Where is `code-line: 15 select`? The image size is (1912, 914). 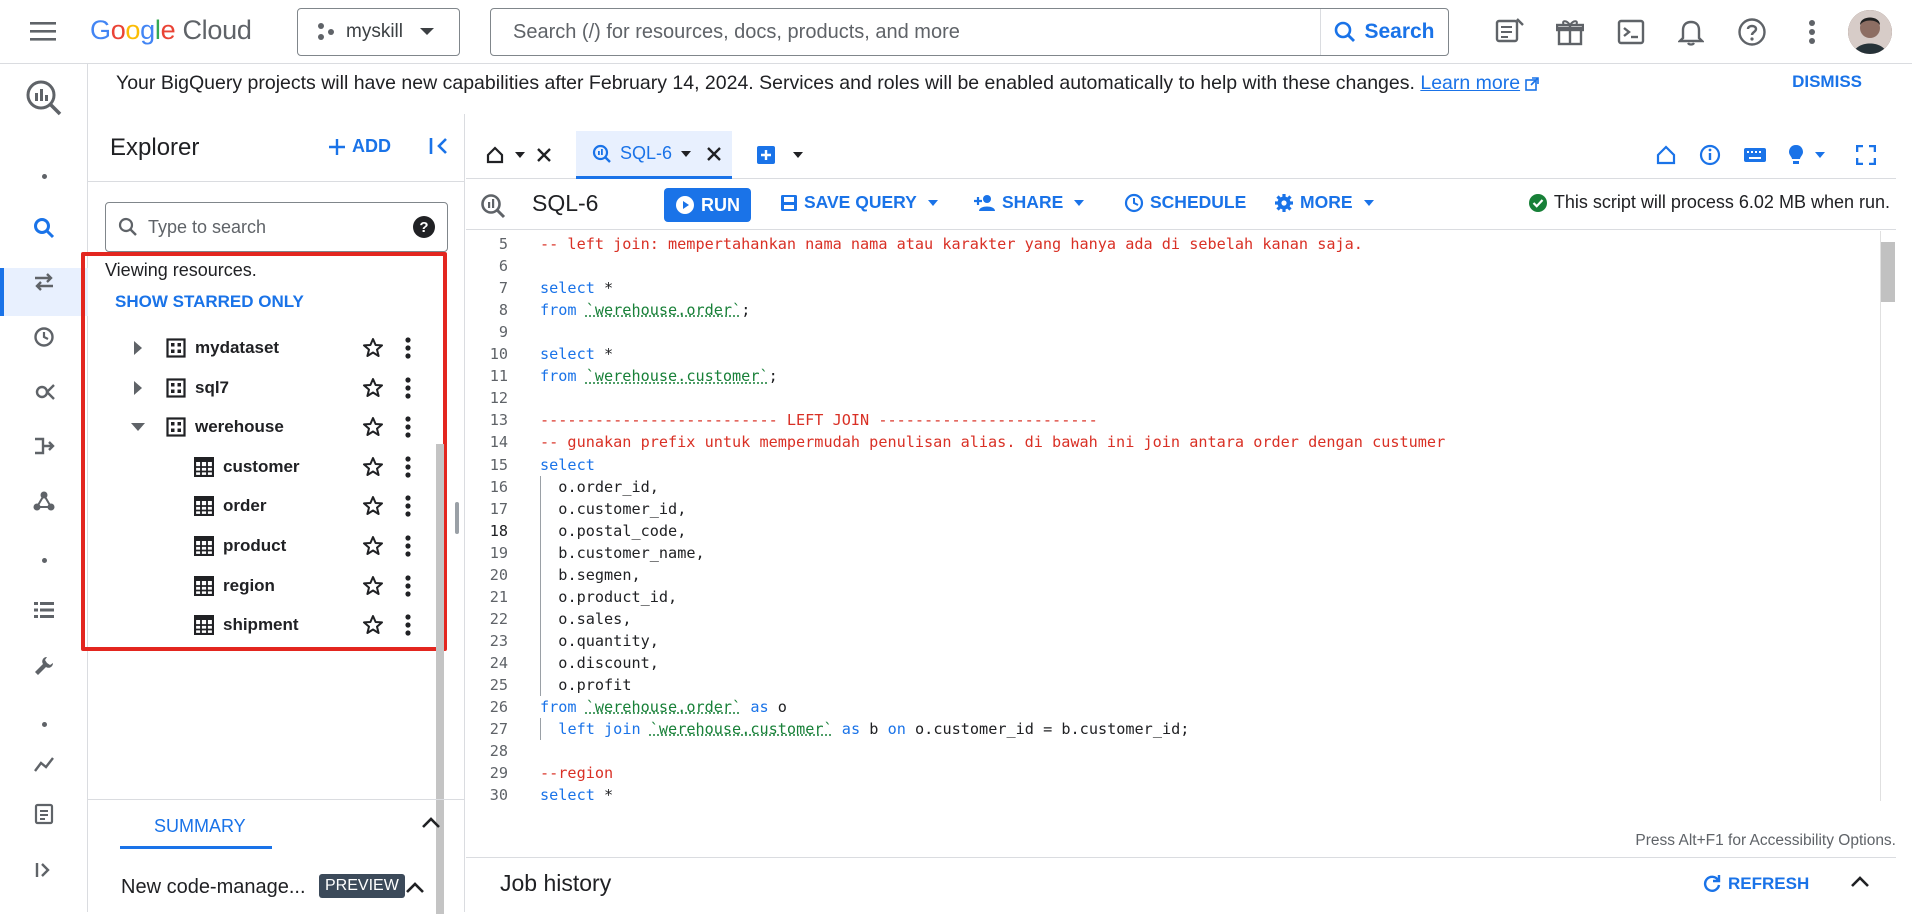
code-line: 15 select is located at coordinates (1173, 465).